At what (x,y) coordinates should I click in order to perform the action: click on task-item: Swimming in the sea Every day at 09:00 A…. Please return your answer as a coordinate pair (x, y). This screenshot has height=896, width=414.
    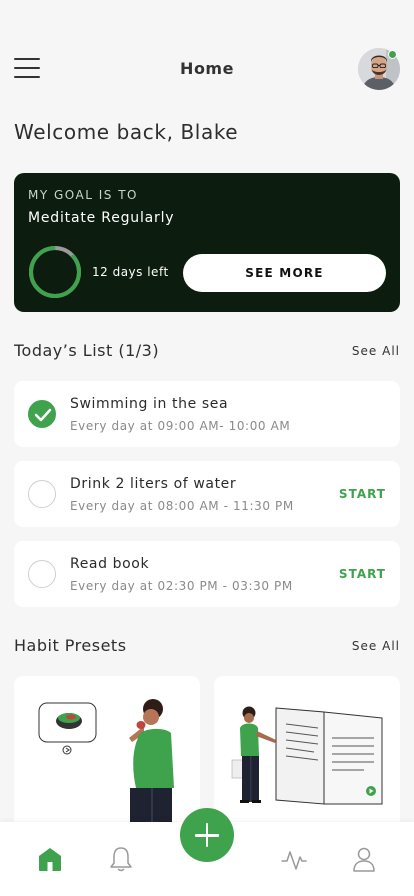
    Looking at the image, I should click on (207, 414).